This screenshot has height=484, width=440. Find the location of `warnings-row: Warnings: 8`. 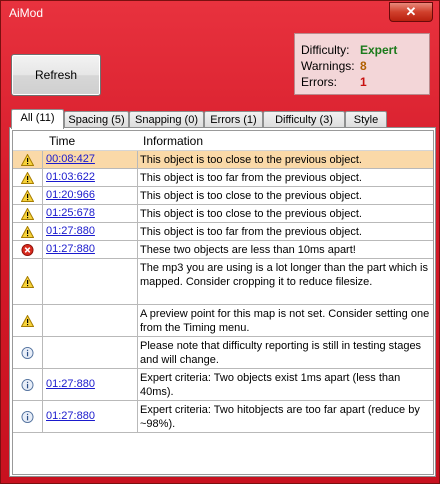

warnings-row: Warnings: 8 is located at coordinates (334, 66).